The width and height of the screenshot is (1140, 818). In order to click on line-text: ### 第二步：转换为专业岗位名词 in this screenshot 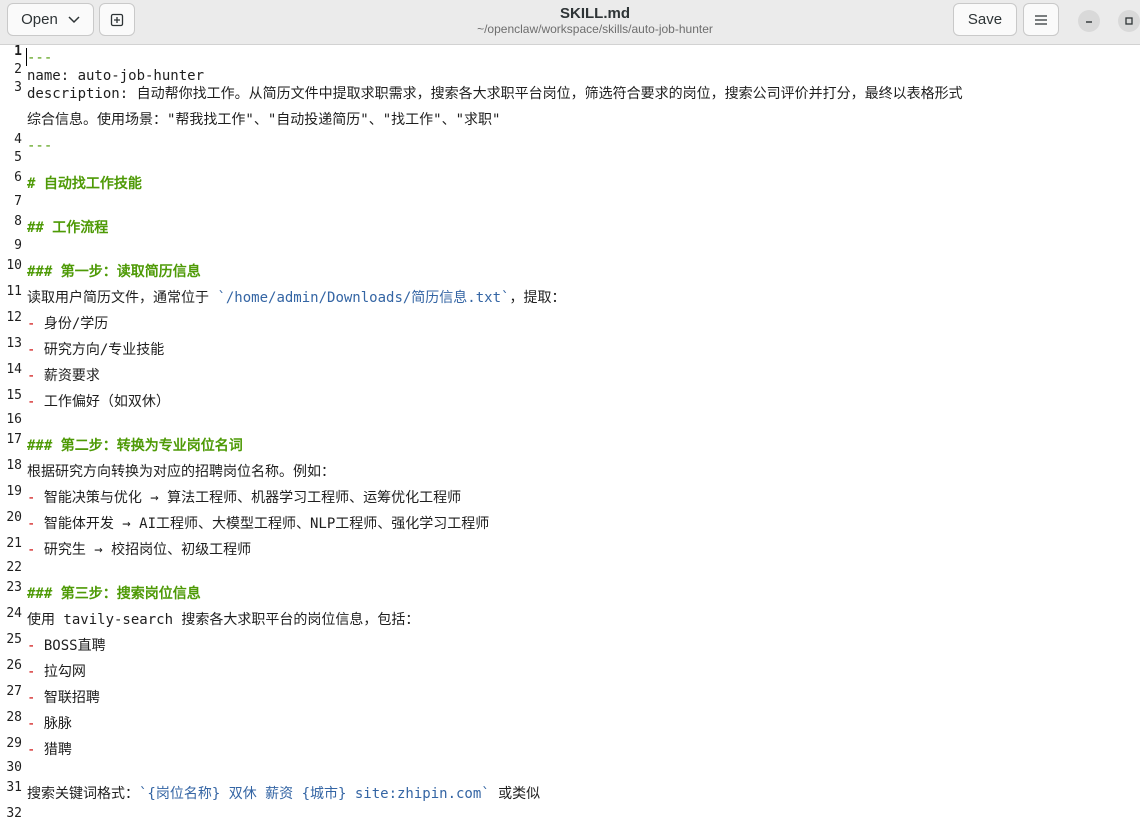, I will do `click(135, 446)`.